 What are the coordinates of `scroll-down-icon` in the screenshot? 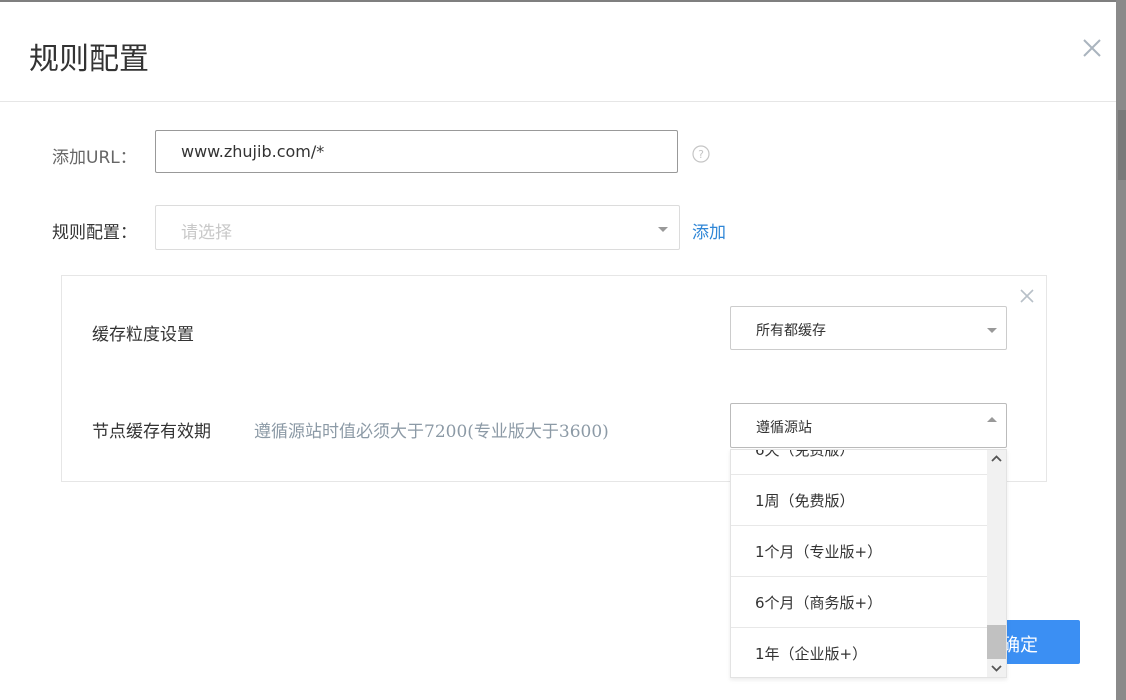 It's located at (996, 668).